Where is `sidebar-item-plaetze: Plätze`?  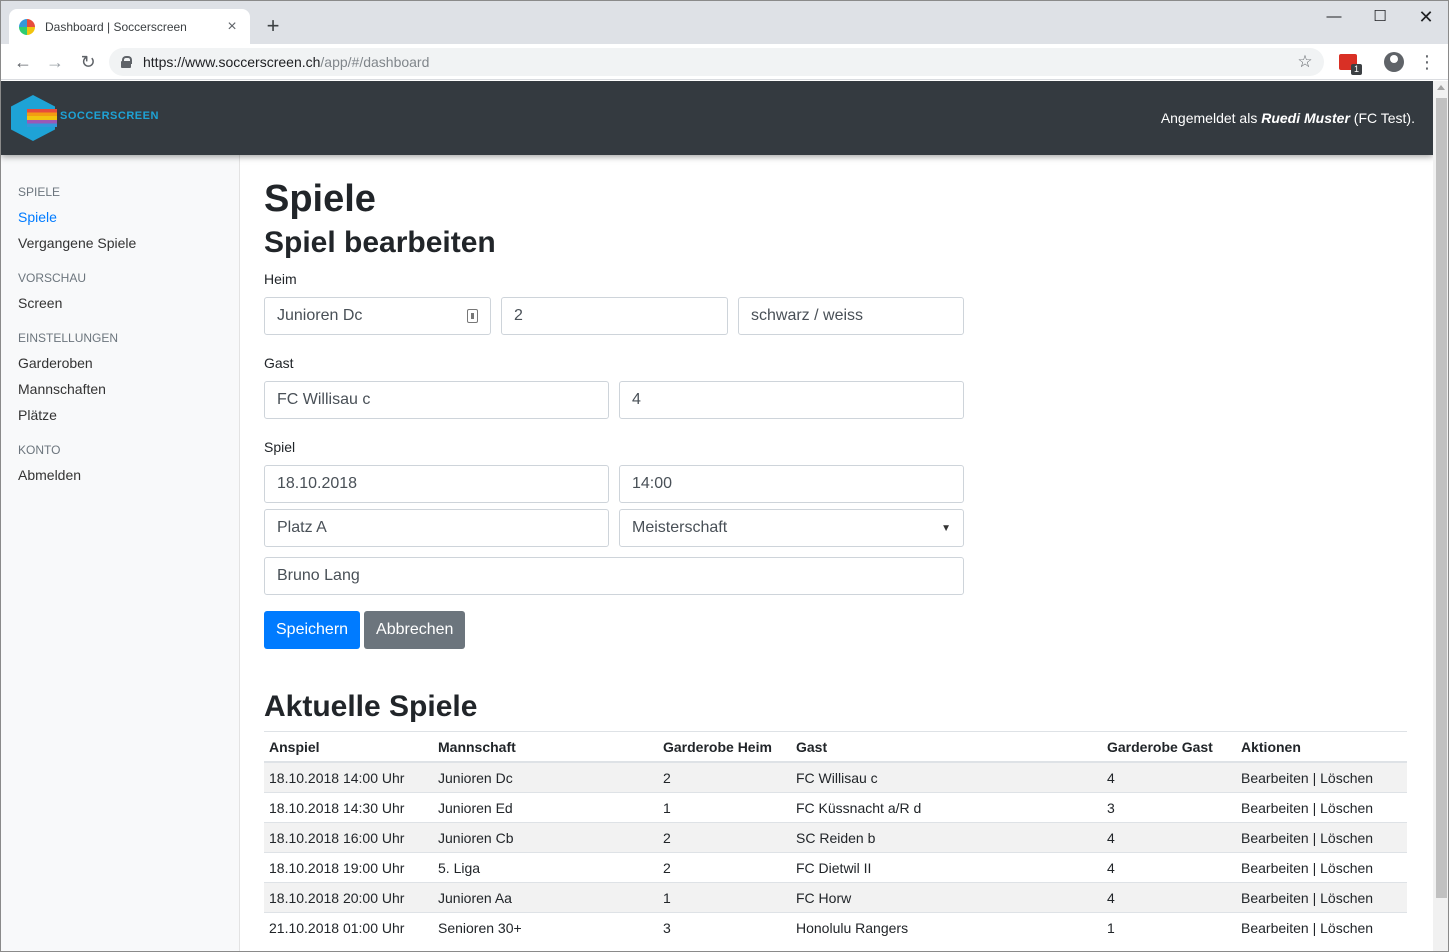 sidebar-item-plaetze: Plätze is located at coordinates (120, 416).